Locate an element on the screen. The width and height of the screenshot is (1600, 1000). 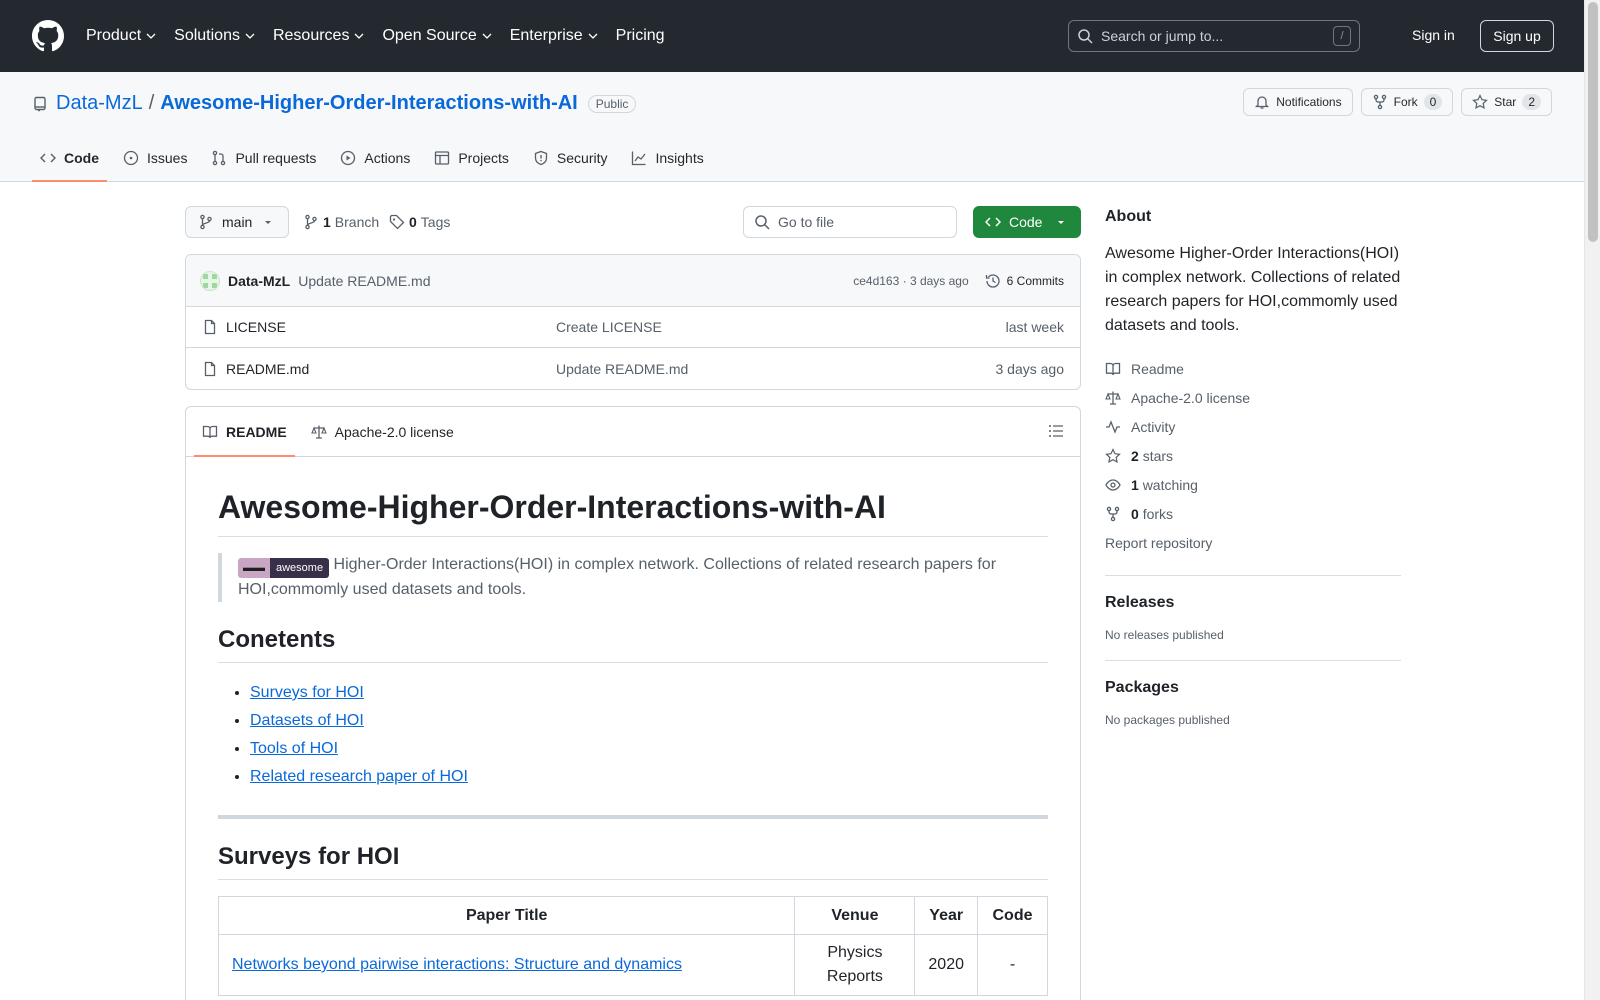
list-item: Related research paper of HOI is located at coordinates (649, 777).